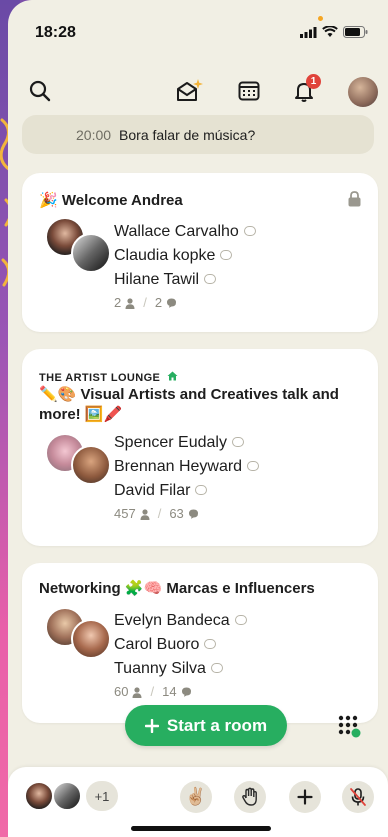  What do you see at coordinates (125, 513) in the screenshot?
I see `listener-count: 457` at bounding box center [125, 513].